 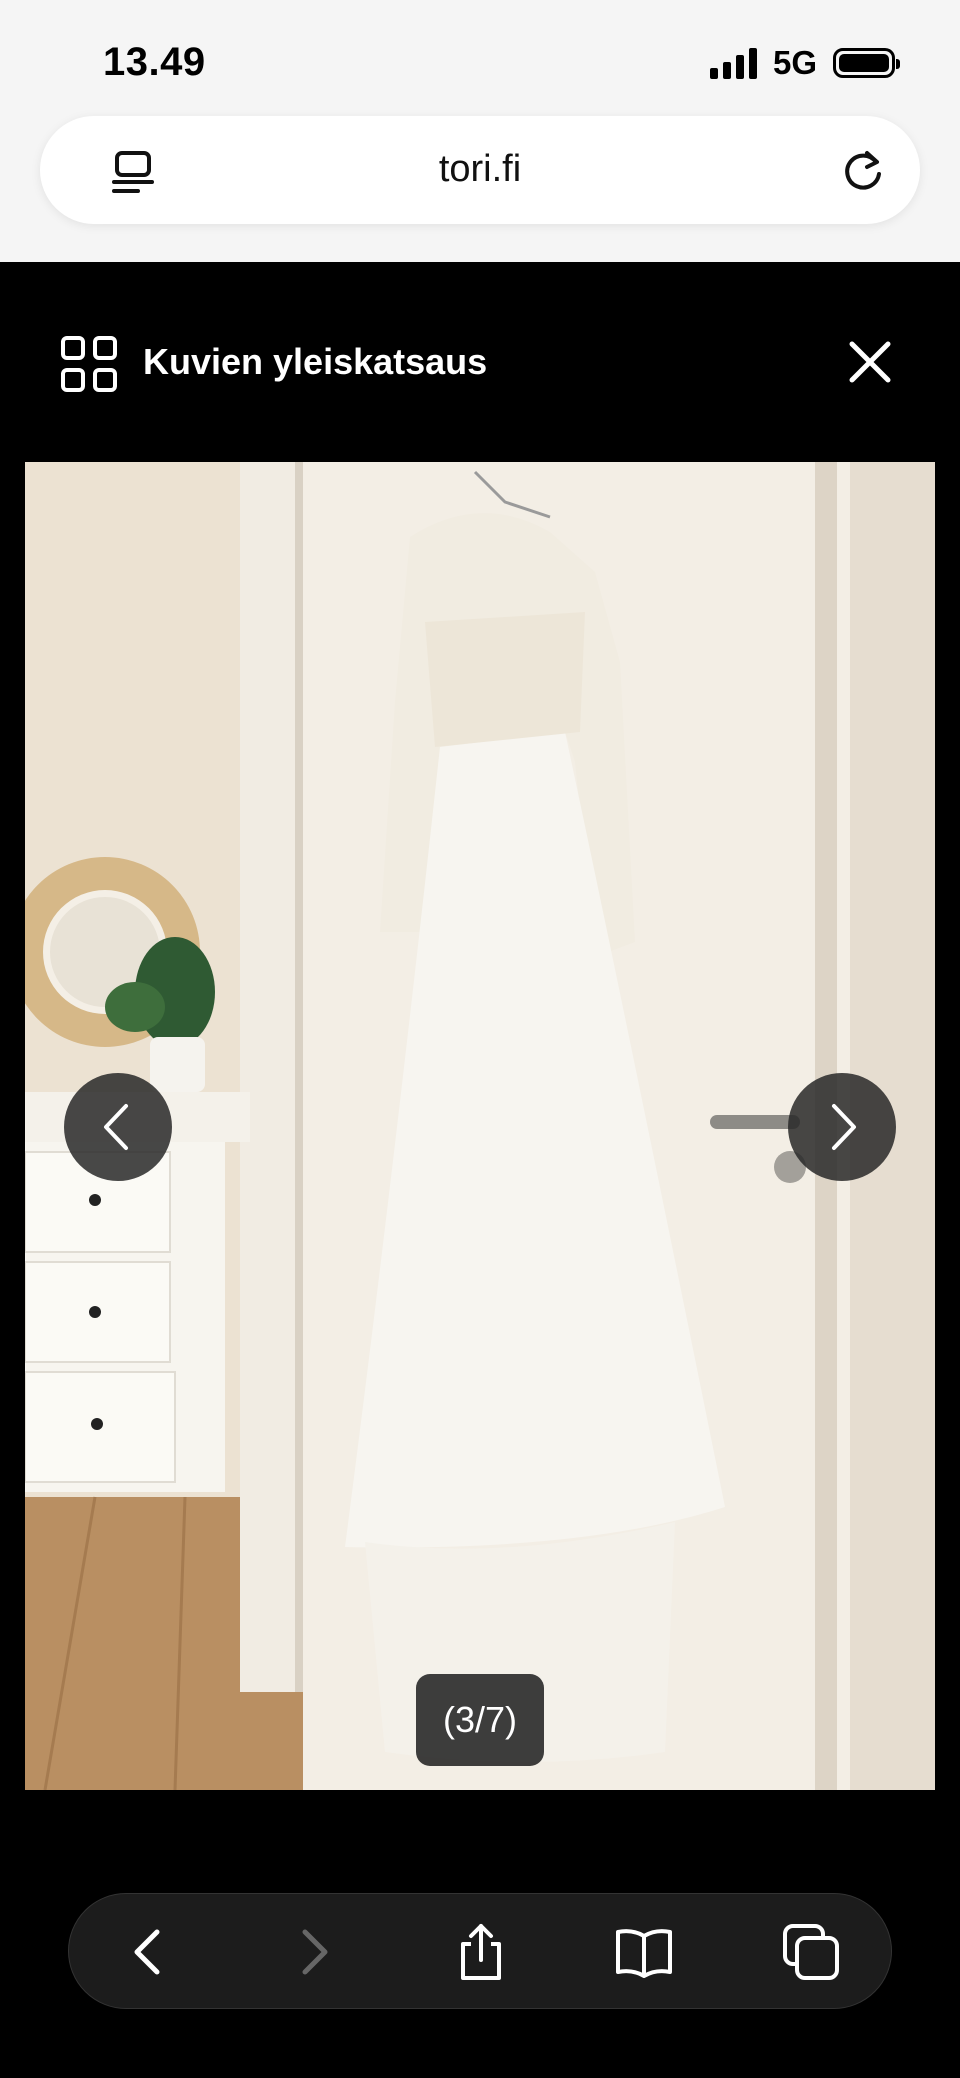 I want to click on gallery-header: Kuvien yleiskatsaus, so click(x=480, y=362).